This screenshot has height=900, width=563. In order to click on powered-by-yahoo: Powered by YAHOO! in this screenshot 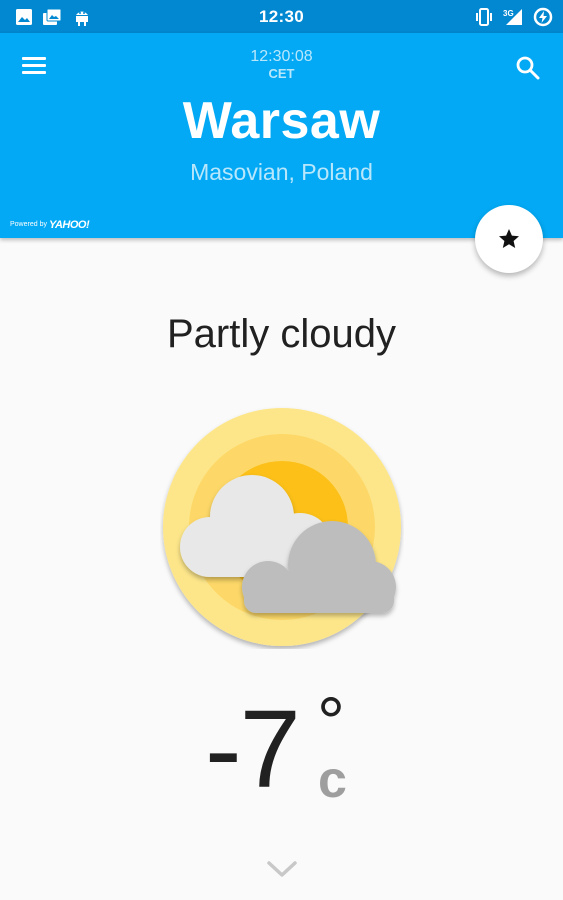, I will do `click(50, 225)`.